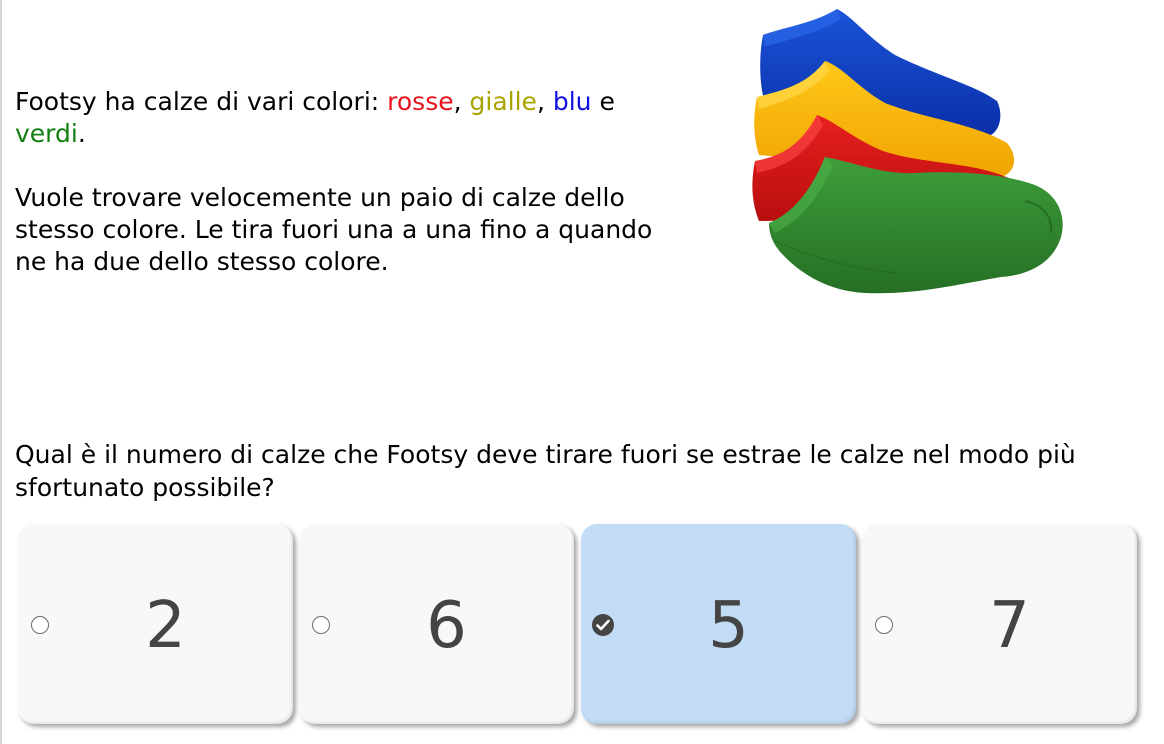 The image size is (1164, 744). I want to click on intro-lead-text: Footsy ha calze di vari colori:, so click(201, 101).